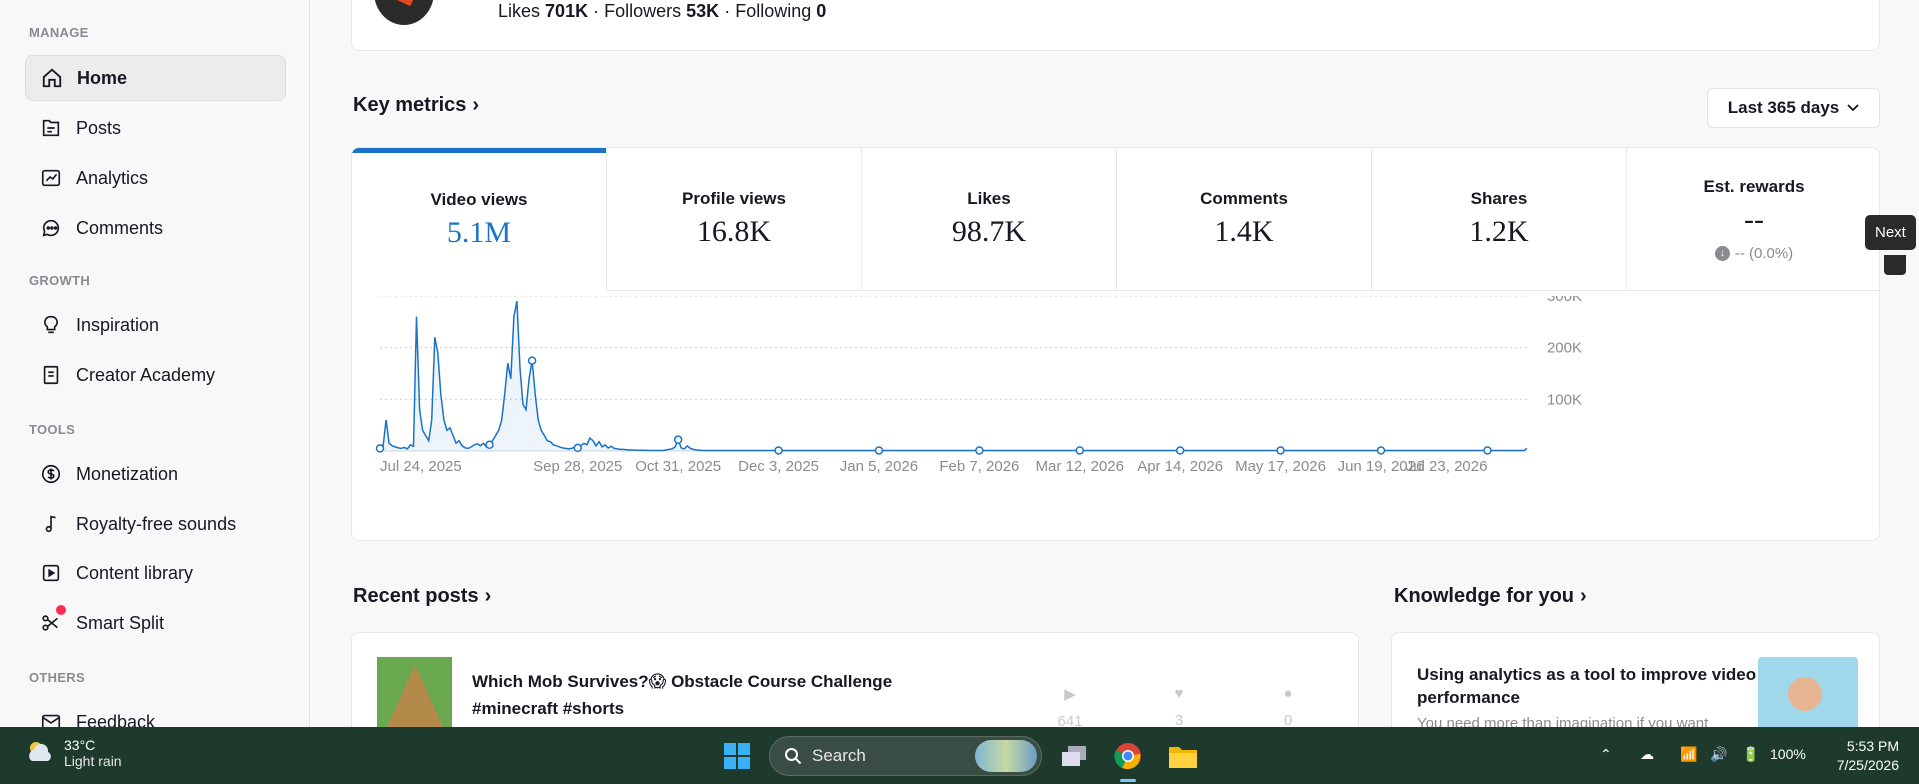  Describe the element at coordinates (50, 623) in the screenshot. I see `scissors-icon` at that location.